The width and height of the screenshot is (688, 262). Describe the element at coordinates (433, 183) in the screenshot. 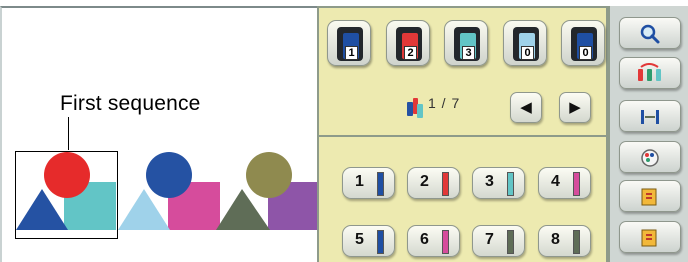

I see `sequence-button-2: 2` at that location.